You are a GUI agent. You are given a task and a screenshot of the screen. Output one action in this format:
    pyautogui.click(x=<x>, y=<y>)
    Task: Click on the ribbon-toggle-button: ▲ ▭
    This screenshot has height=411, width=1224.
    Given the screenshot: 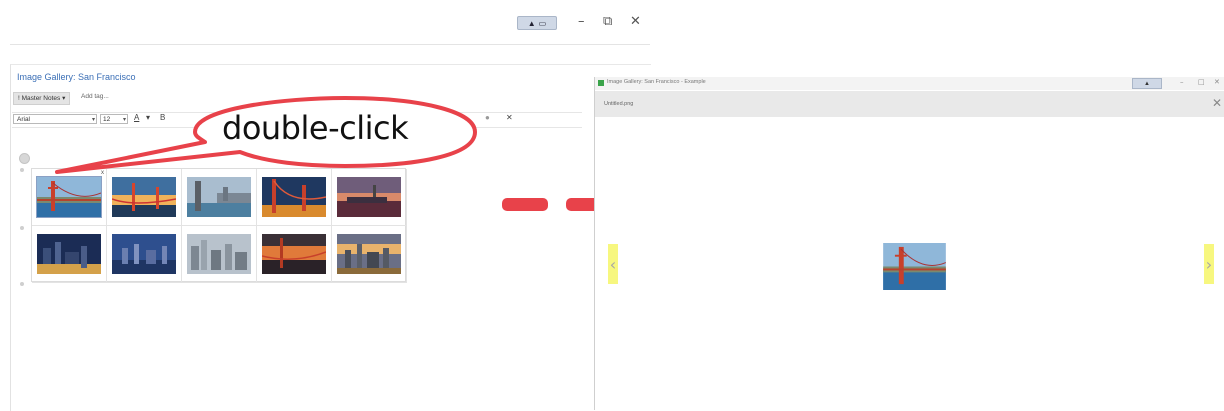 What is the action you would take?
    pyautogui.click(x=537, y=23)
    